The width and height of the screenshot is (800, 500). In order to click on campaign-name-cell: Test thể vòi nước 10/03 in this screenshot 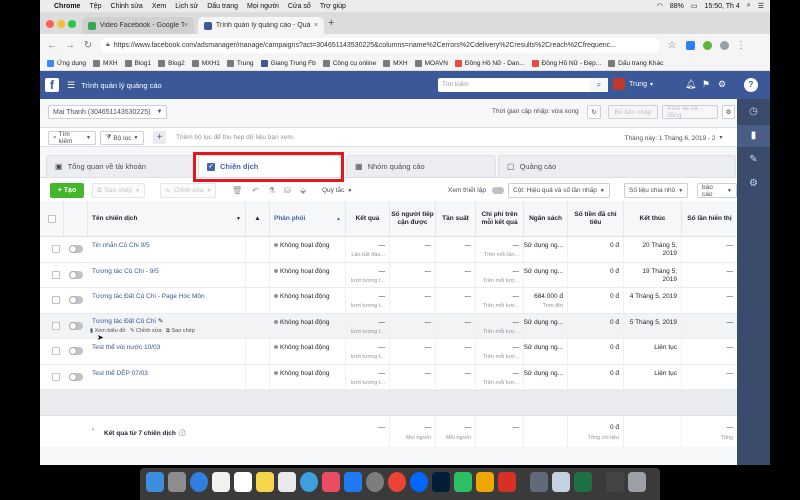, I will do `click(167, 351)`.